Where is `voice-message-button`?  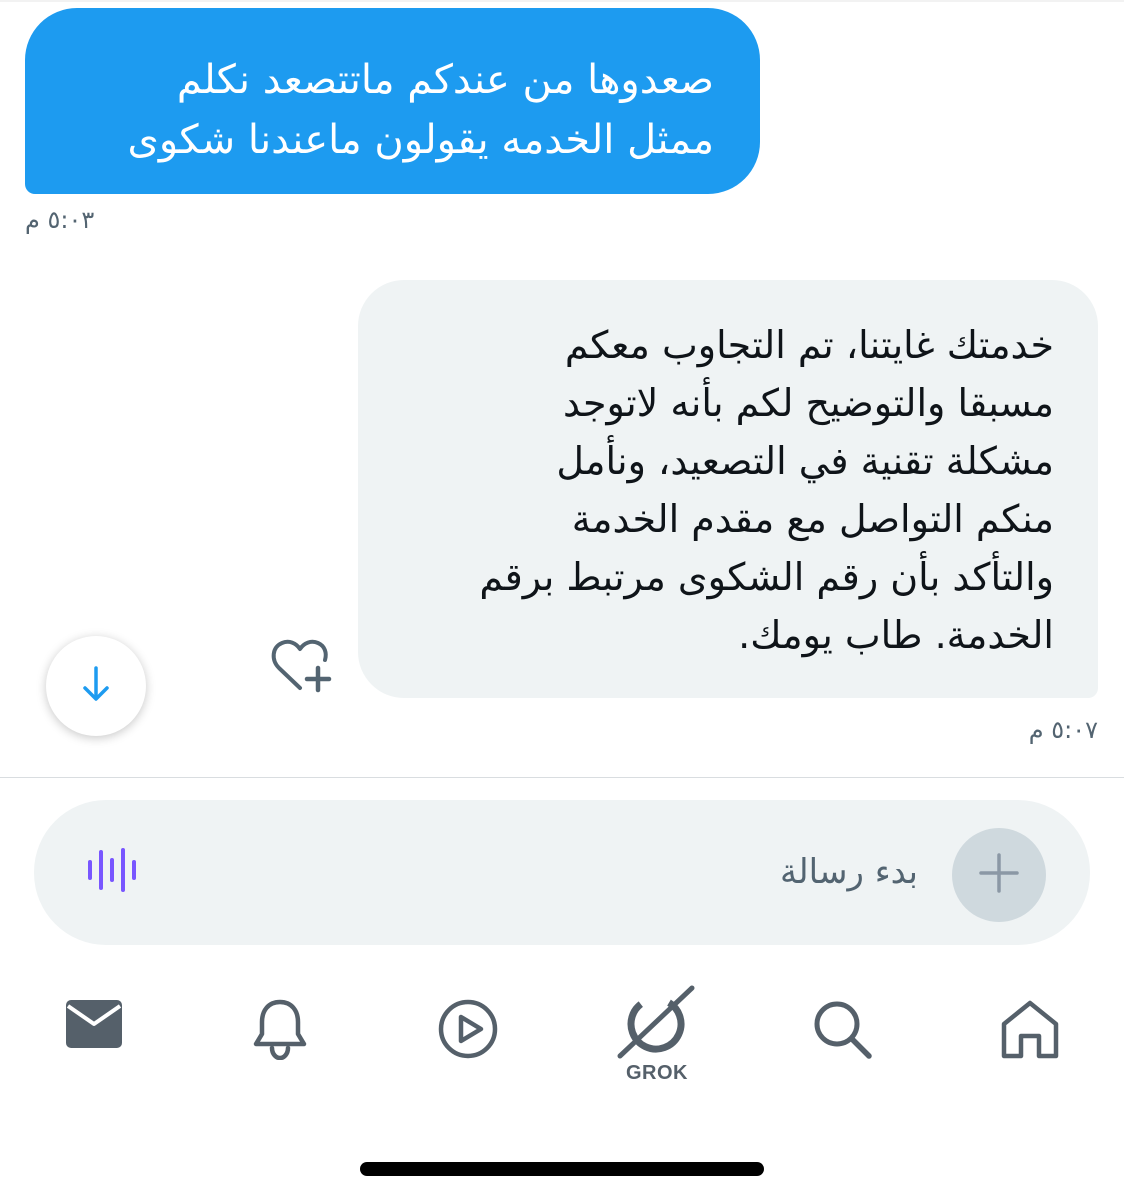 voice-message-button is located at coordinates (112, 872).